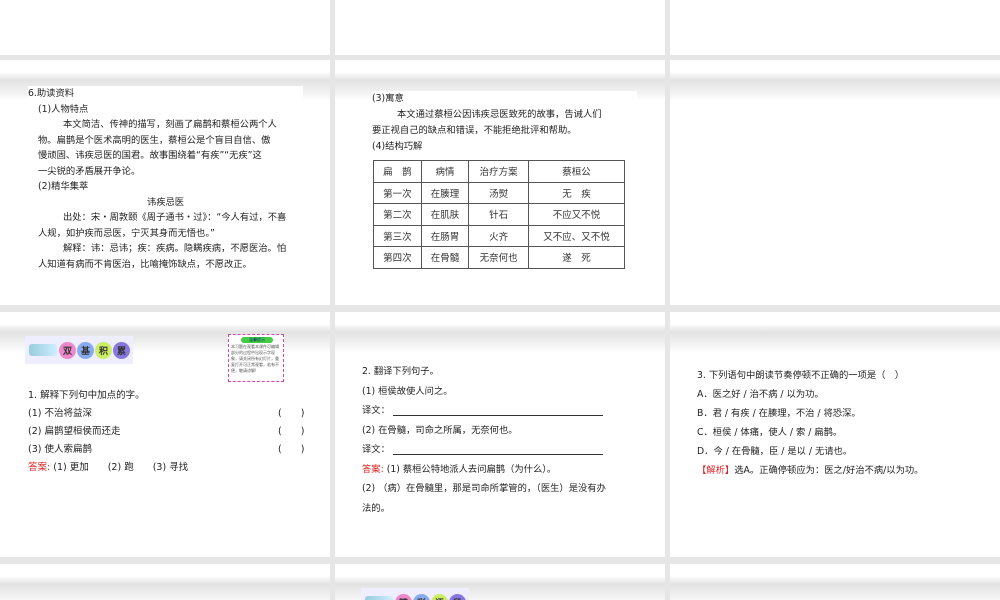 This screenshot has height=600, width=1000. I want to click on question-title: 1. 解释下列句中加点的字。, so click(86, 395).